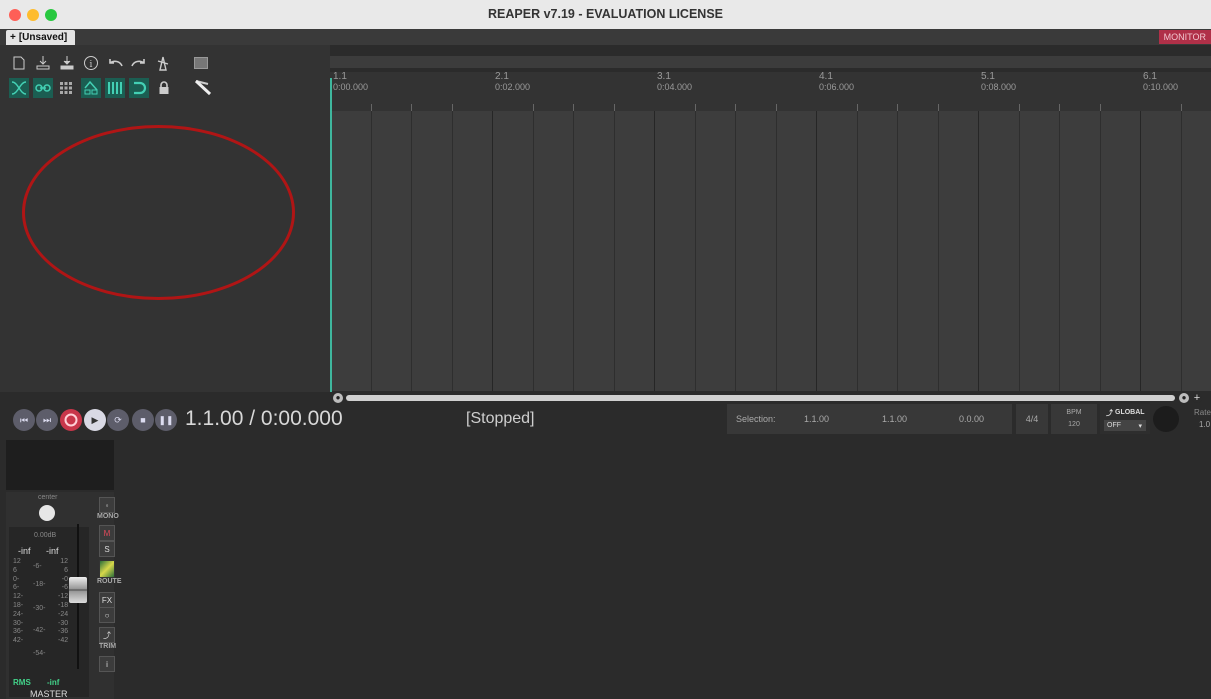 This screenshot has height=699, width=1211. Describe the element at coordinates (139, 63) in the screenshot. I see `redo-icon` at that location.